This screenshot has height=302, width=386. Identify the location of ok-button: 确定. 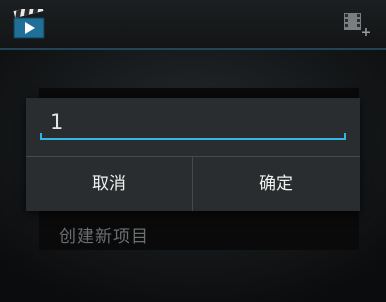
(276, 184).